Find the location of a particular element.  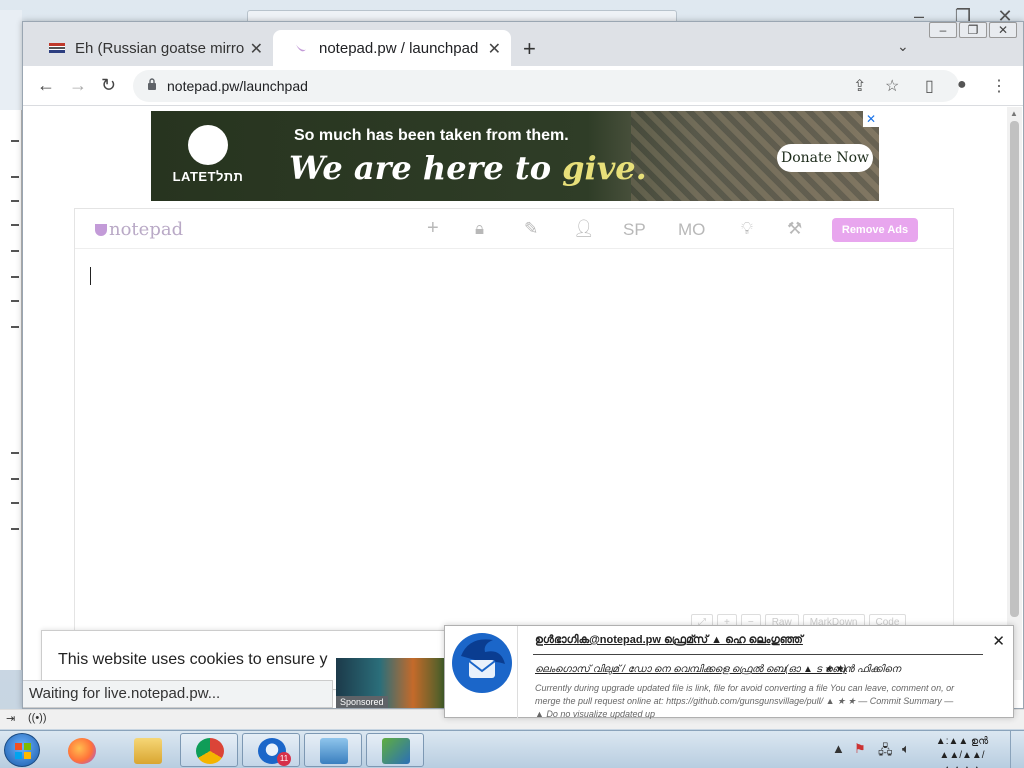

notepad-leaf-icon is located at coordinates (101, 230).